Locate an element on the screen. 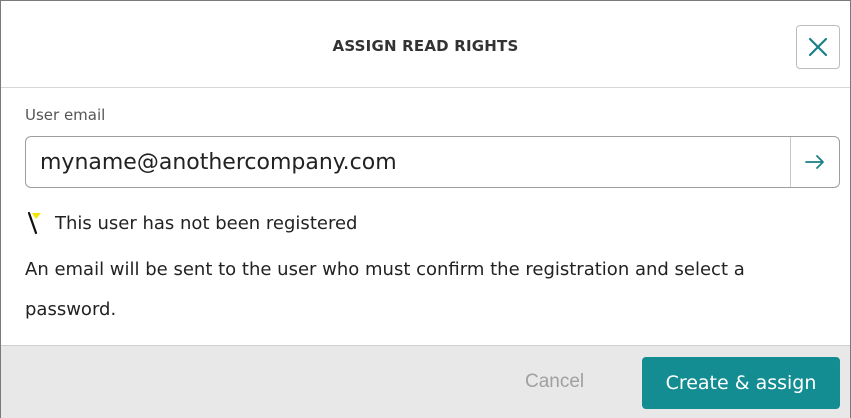 Image resolution: width=851 pixels, height=418 pixels. flag-icon is located at coordinates (34, 223).